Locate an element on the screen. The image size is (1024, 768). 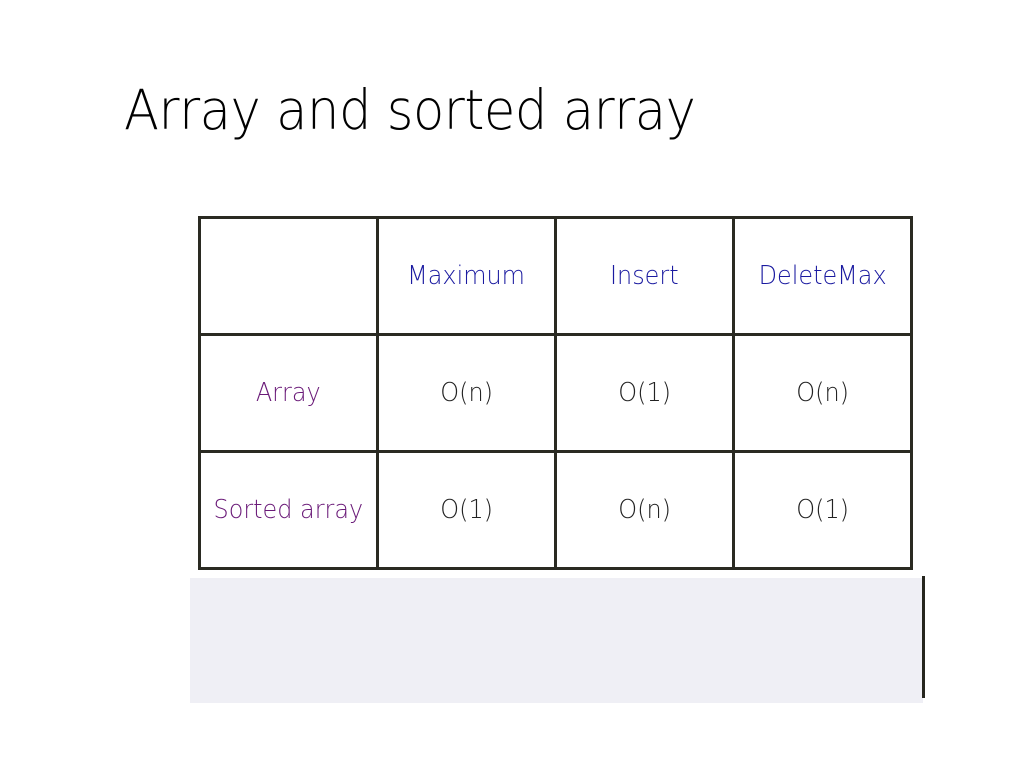
table-header-row: Maximum Insert DeleteMax is located at coordinates (555, 276).